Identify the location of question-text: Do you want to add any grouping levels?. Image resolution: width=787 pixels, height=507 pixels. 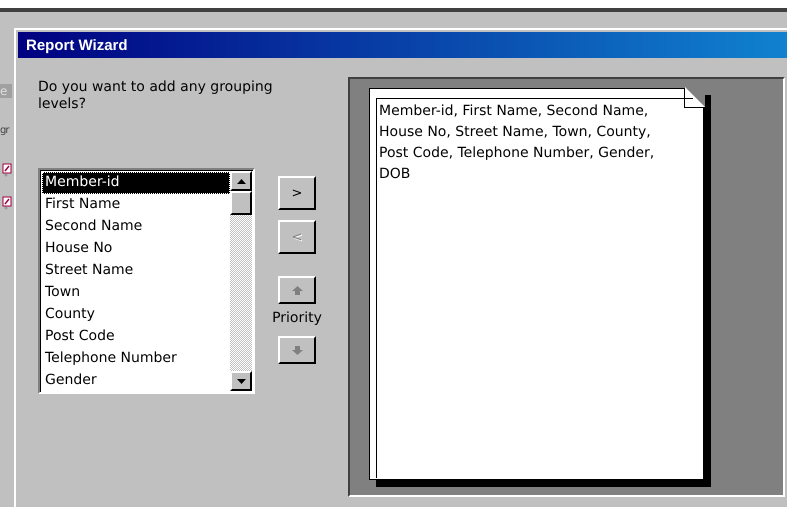
(156, 96).